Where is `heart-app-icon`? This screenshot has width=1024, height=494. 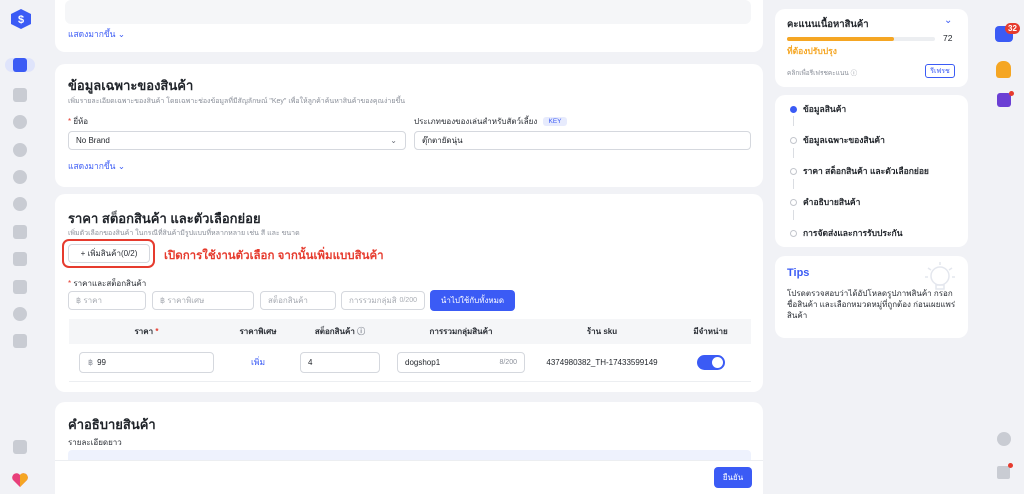
heart-app-icon is located at coordinates (20, 480).